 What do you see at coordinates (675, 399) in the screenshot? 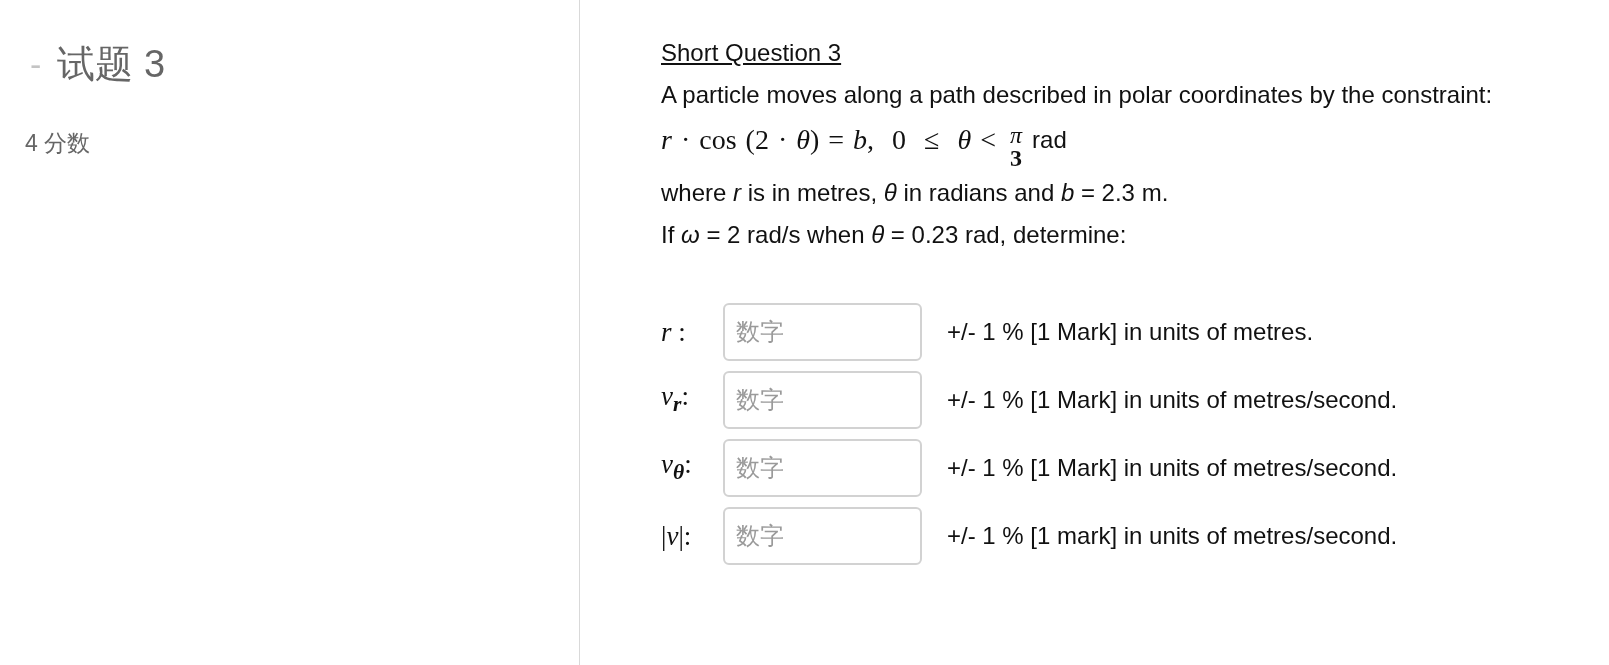
I see `answer-label: v$_{r}$:` at bounding box center [675, 399].